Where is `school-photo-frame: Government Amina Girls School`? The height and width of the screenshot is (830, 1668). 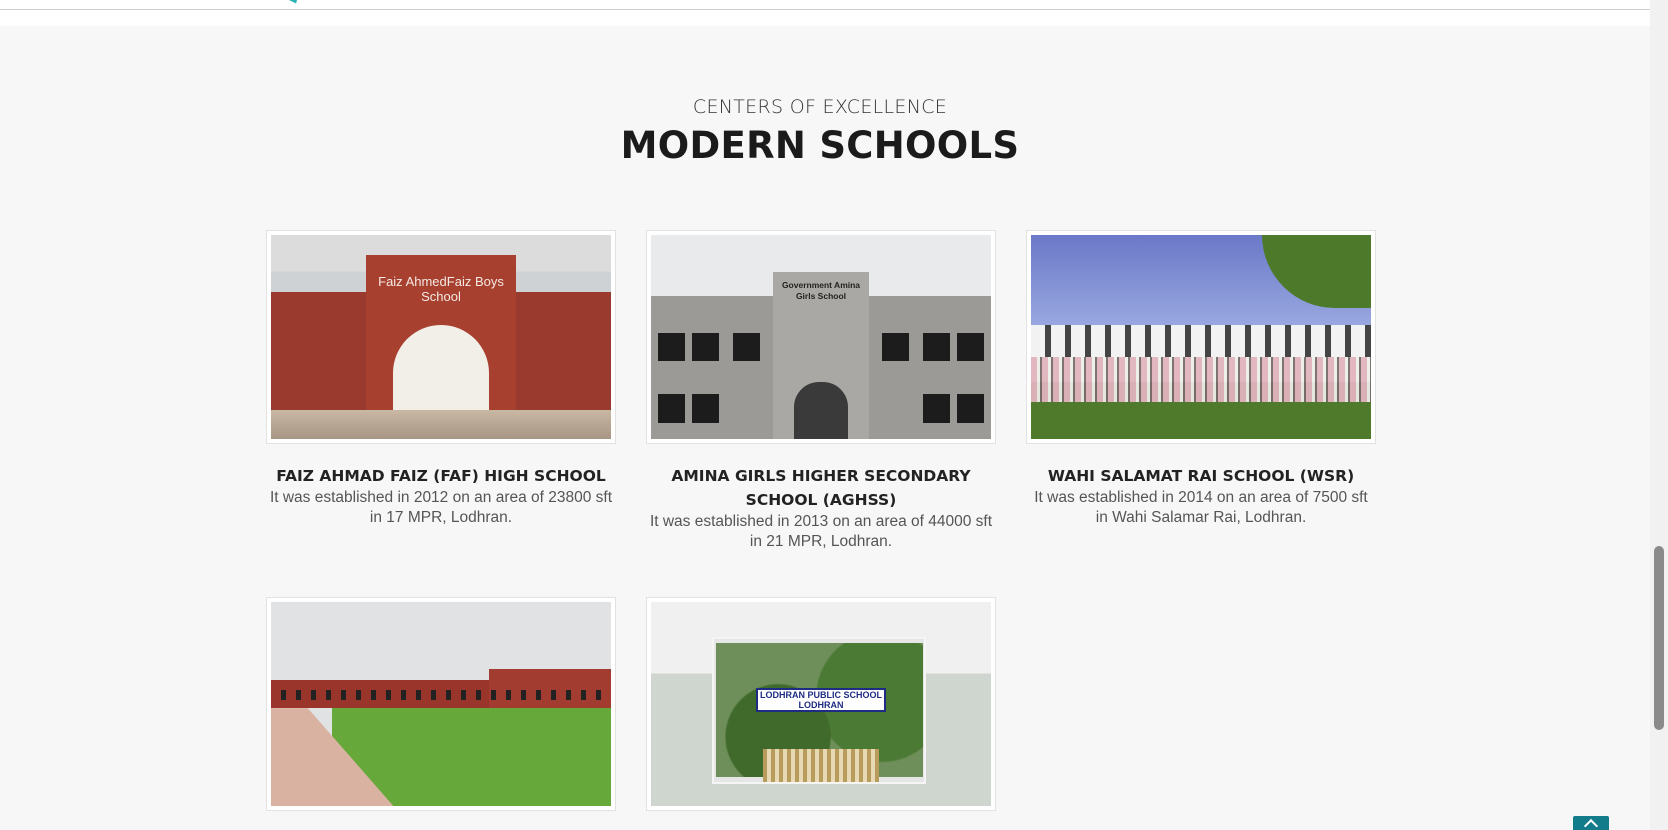 school-photo-frame: Government Amina Girls School is located at coordinates (821, 337).